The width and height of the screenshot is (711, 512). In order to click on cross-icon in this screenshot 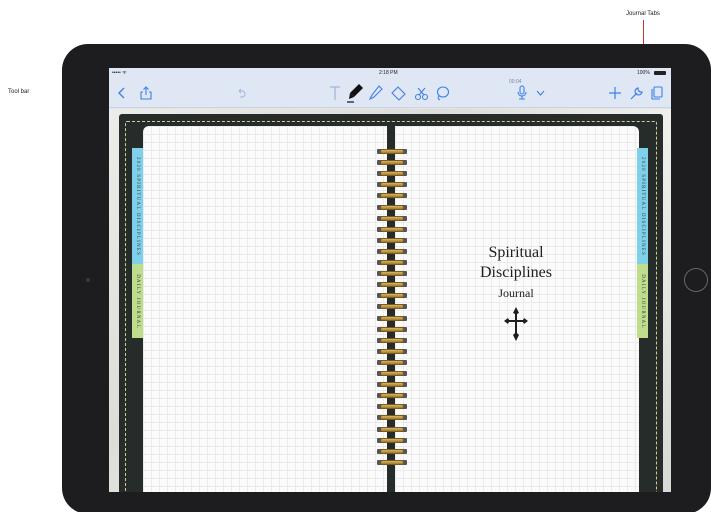, I will do `click(516, 324)`.